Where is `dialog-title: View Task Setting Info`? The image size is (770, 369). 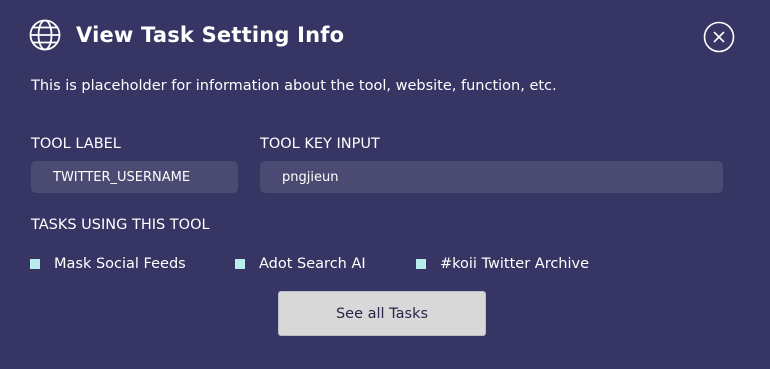 dialog-title: View Task Setting Info is located at coordinates (210, 35).